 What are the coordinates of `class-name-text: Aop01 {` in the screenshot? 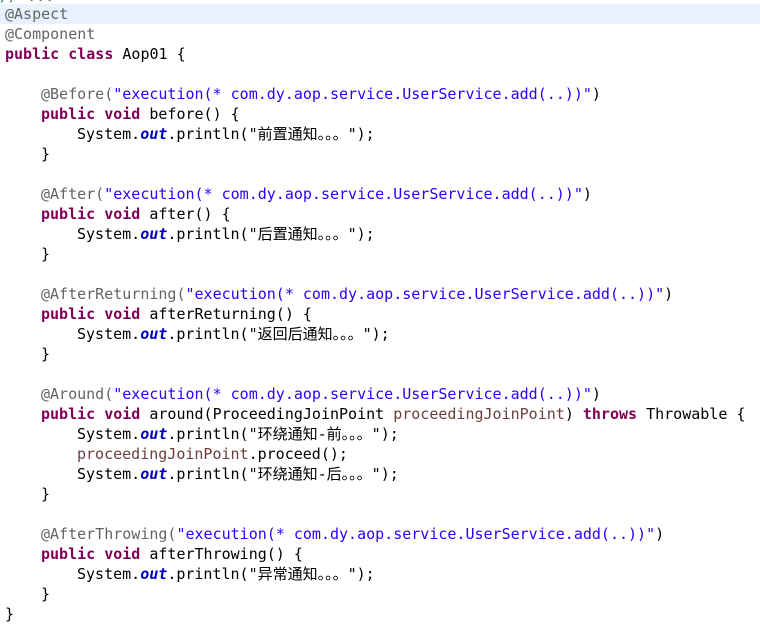 It's located at (149, 54).